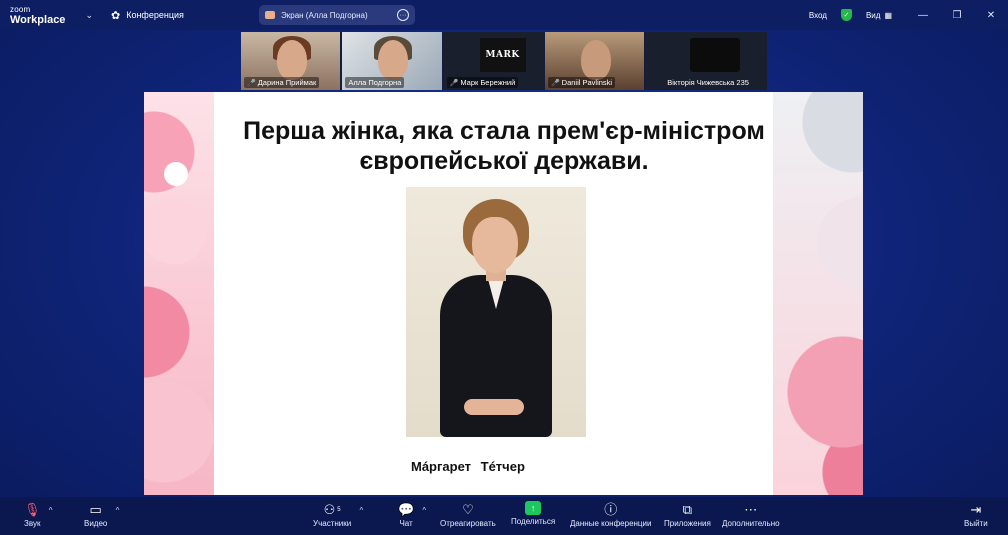  Describe the element at coordinates (715, 55) in the screenshot. I see `avatar` at that location.